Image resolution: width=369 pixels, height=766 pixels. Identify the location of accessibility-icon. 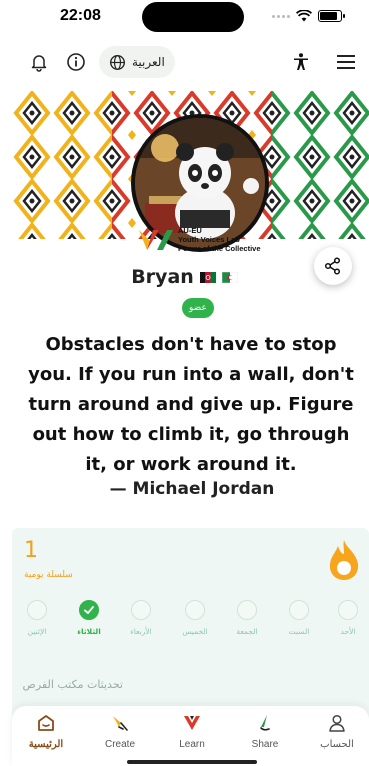
(301, 62).